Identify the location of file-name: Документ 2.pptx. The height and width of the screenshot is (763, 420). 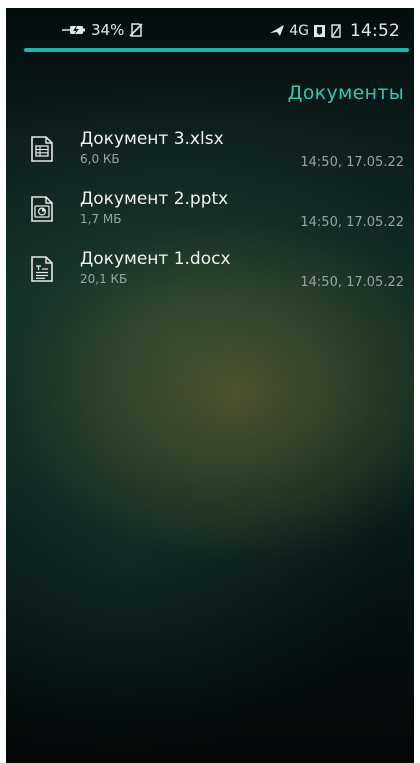
(154, 199).